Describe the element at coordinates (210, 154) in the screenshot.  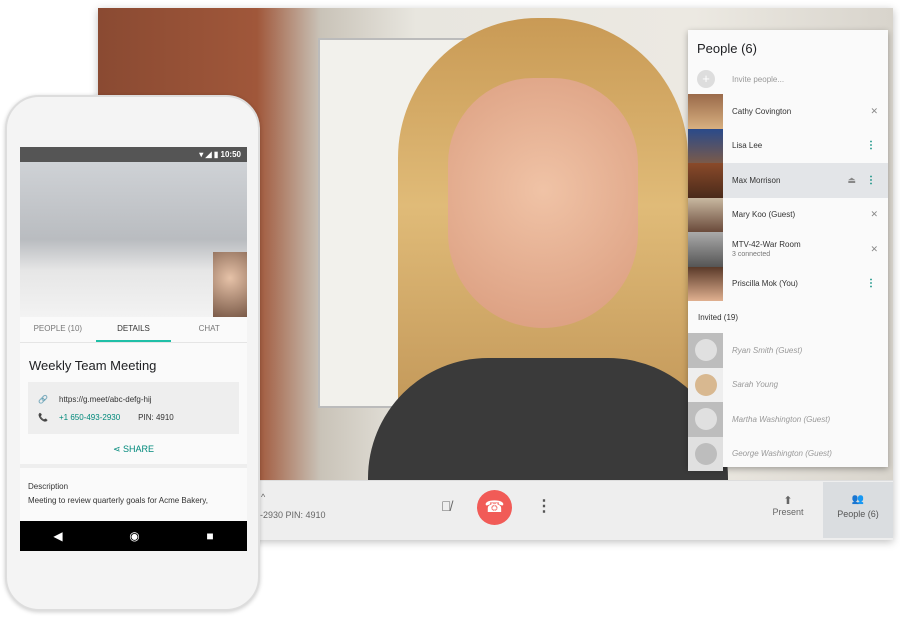
I see `status-icons: ▾ ◢ ▮` at that location.